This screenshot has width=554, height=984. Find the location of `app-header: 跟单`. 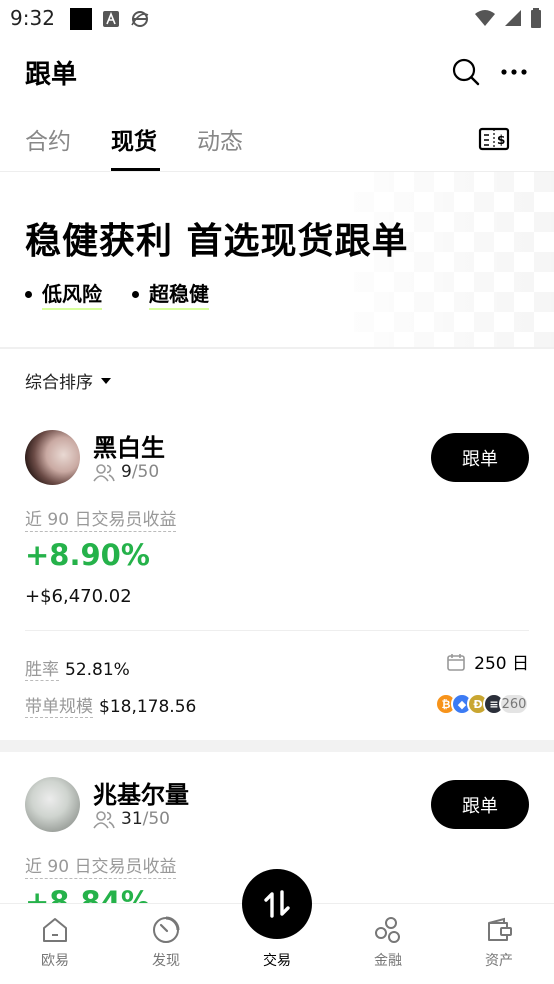

app-header: 跟单 is located at coordinates (277, 72).